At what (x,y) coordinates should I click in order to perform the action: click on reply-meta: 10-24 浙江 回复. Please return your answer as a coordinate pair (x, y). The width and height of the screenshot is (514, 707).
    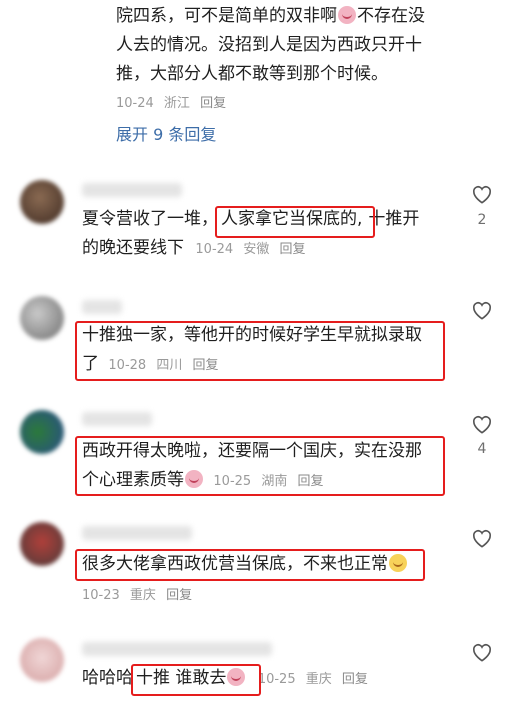
    Looking at the image, I should click on (174, 101).